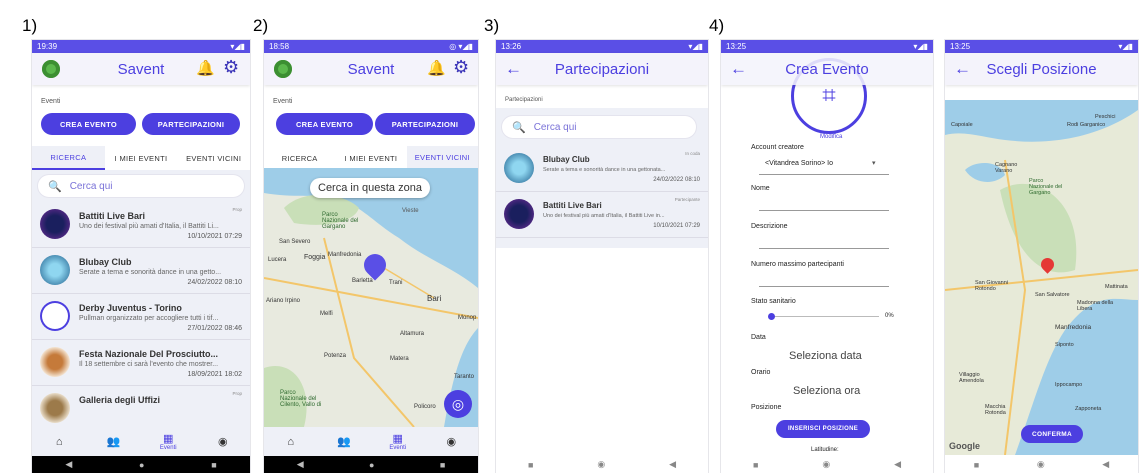 The image size is (1140, 473). What do you see at coordinates (215, 328) in the screenshot?
I see `event-date: 27/01/2022 08:46` at bounding box center [215, 328].